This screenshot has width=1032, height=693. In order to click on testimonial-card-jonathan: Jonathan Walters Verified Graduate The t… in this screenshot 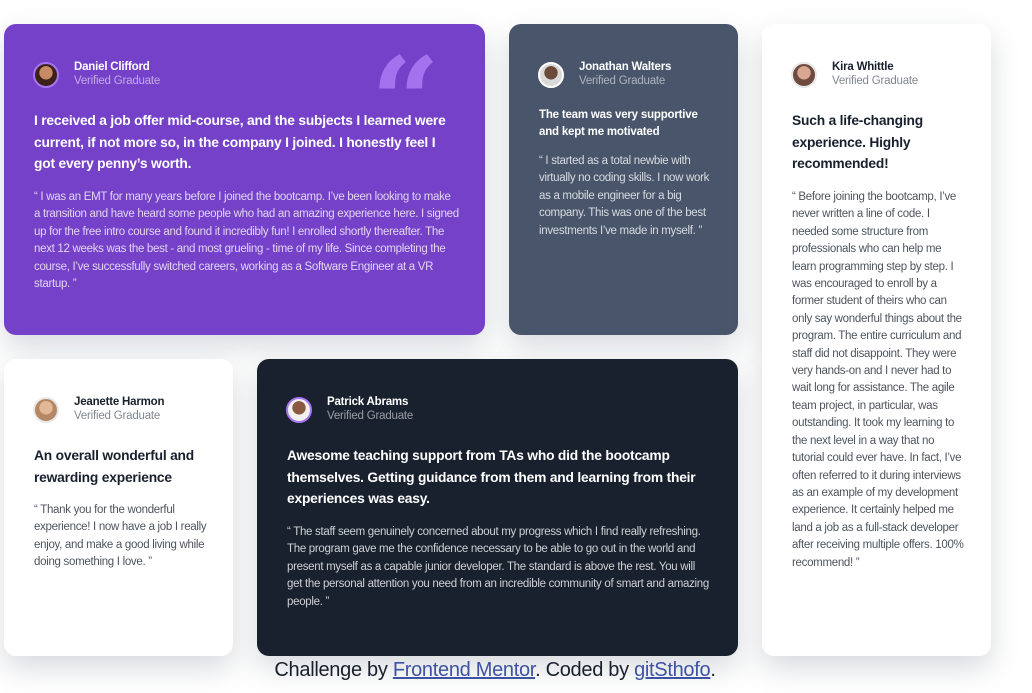, I will do `click(623, 179)`.